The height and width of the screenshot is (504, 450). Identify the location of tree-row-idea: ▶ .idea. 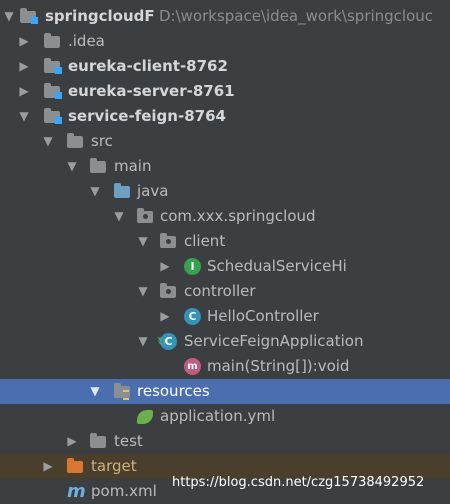
(225, 41).